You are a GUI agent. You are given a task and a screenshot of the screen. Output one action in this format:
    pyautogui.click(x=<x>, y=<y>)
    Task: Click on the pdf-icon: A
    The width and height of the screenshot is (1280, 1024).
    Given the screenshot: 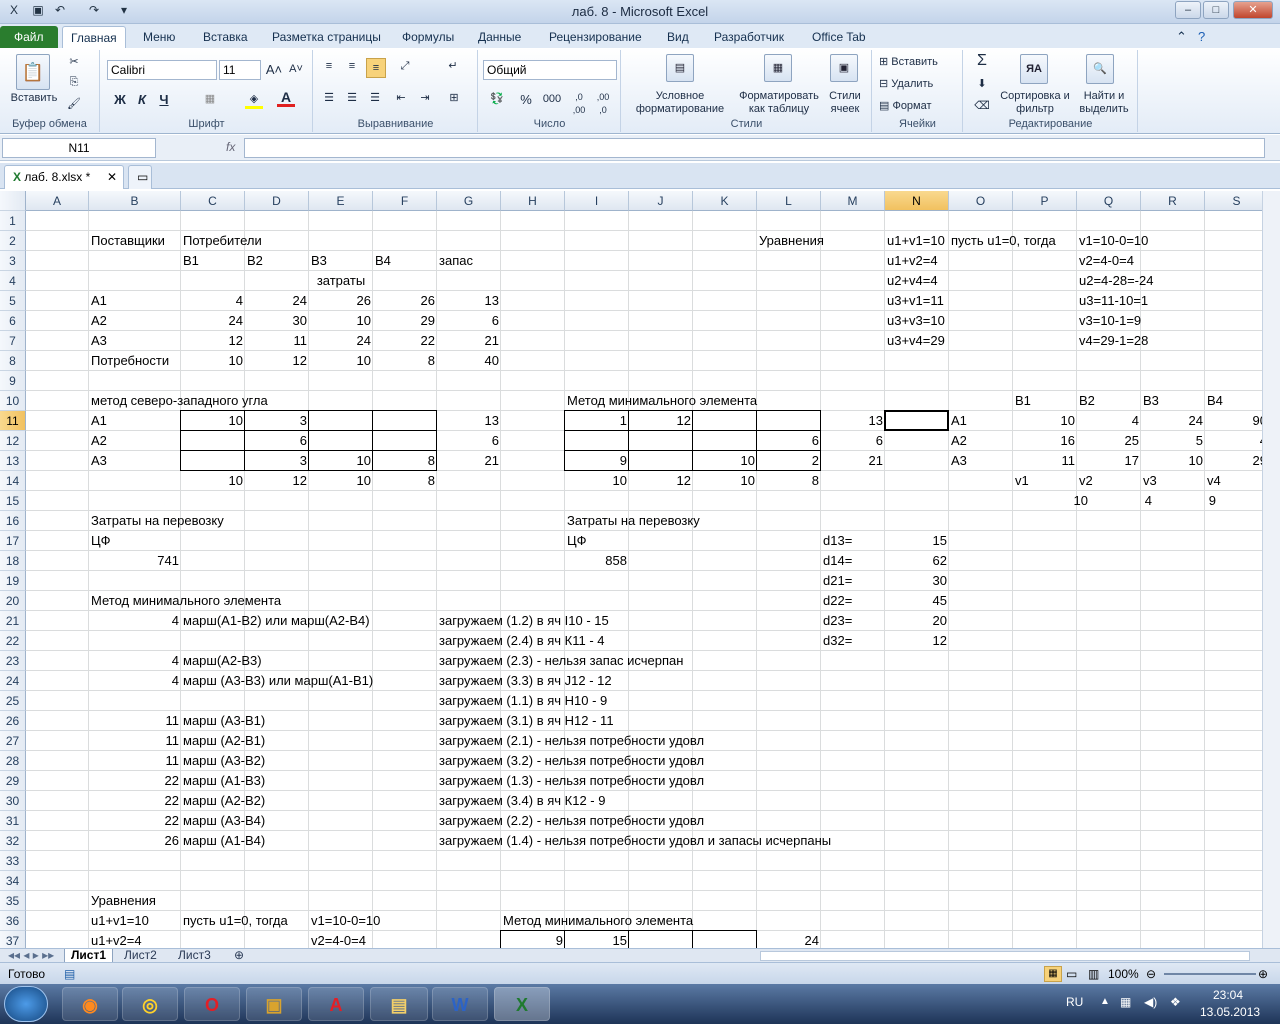 What is the action you would take?
    pyautogui.click(x=336, y=1004)
    